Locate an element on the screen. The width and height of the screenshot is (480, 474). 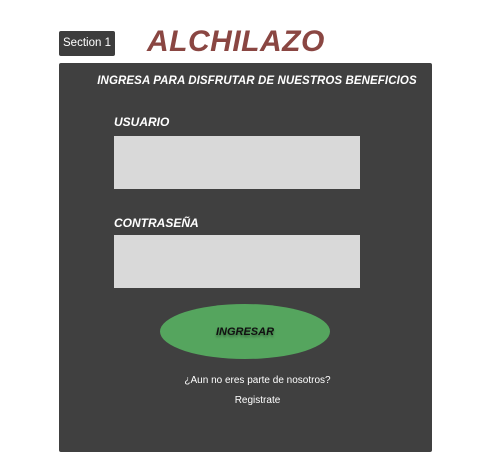
register-question: ¿Aun no eres parte de nosotros? is located at coordinates (257, 380).